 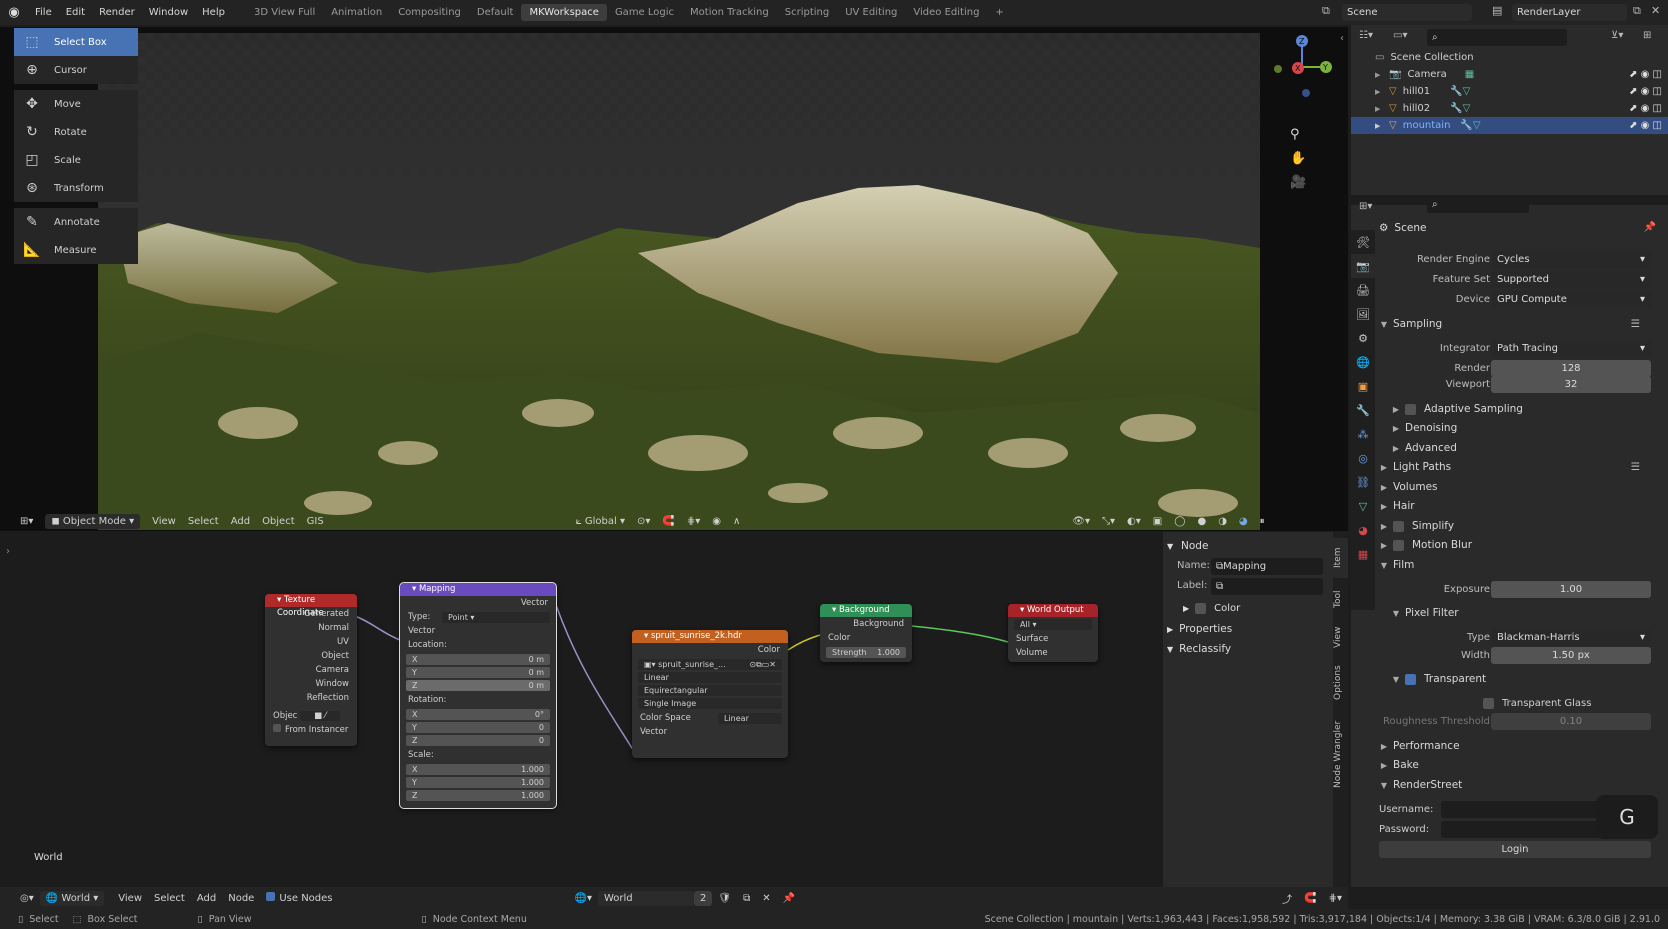 What do you see at coordinates (716, 521) in the screenshot?
I see `proportional-edit-icon: ◉` at bounding box center [716, 521].